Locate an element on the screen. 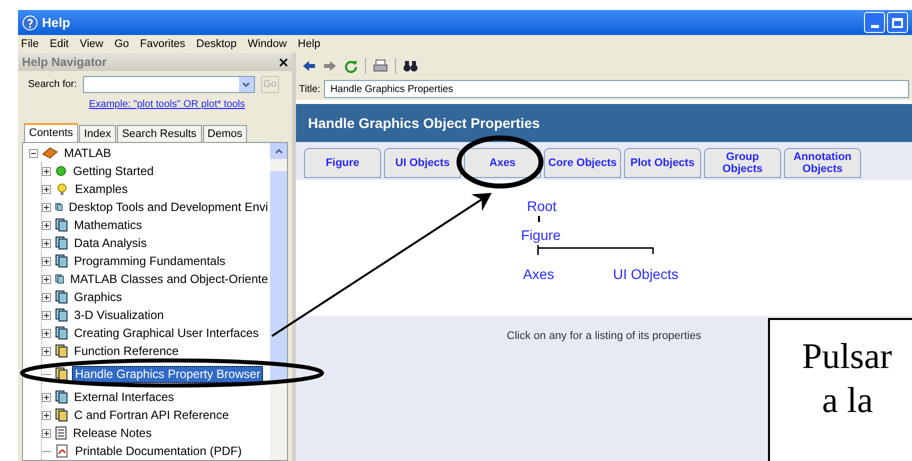  window-title: Help is located at coordinates (56, 23).